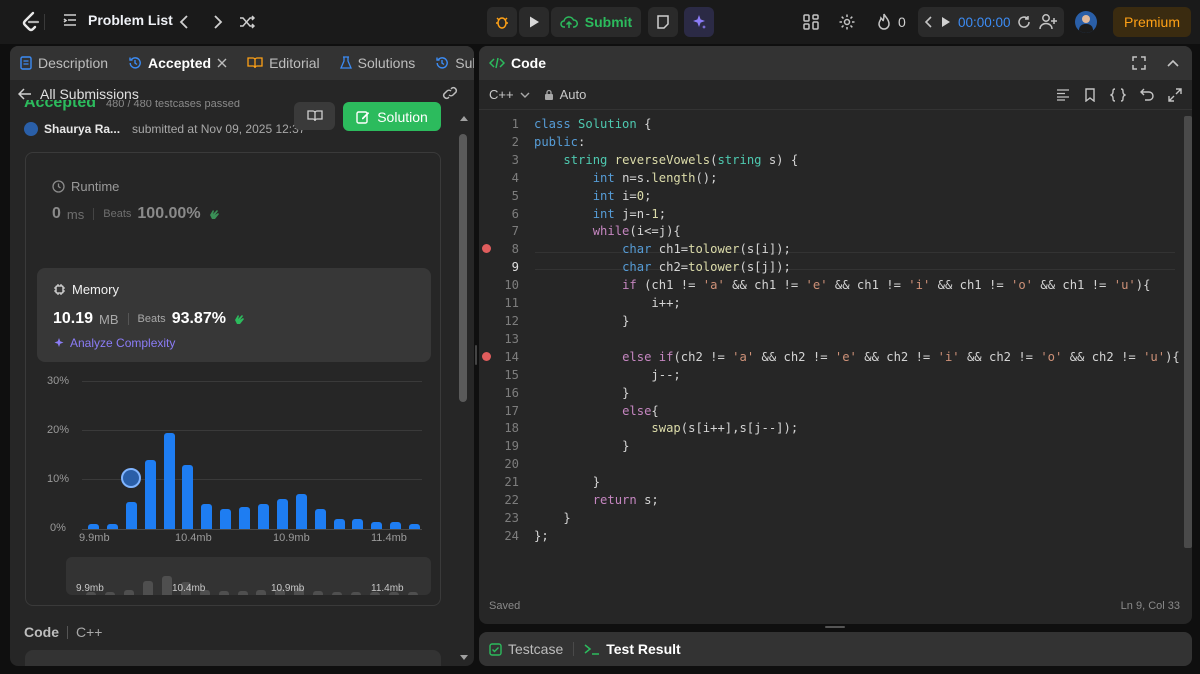 The height and width of the screenshot is (674, 1200). Describe the element at coordinates (117, 20) in the screenshot. I see `problem-list-link: Problem List` at that location.